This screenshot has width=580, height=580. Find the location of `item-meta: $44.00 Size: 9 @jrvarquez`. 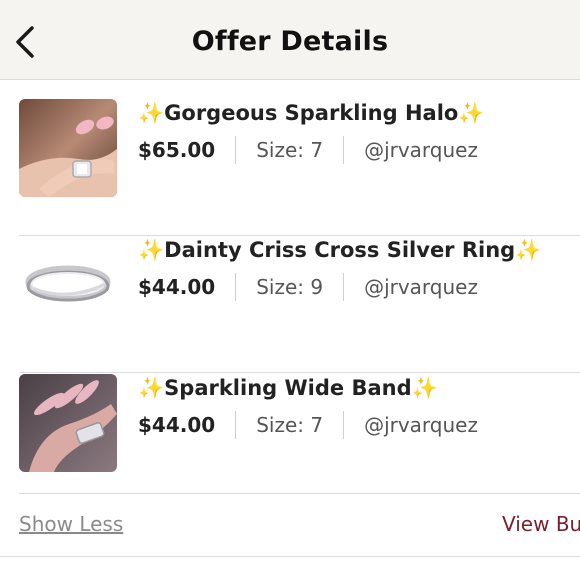

item-meta: $44.00 Size: 9 @jrvarquez is located at coordinates (308, 287).